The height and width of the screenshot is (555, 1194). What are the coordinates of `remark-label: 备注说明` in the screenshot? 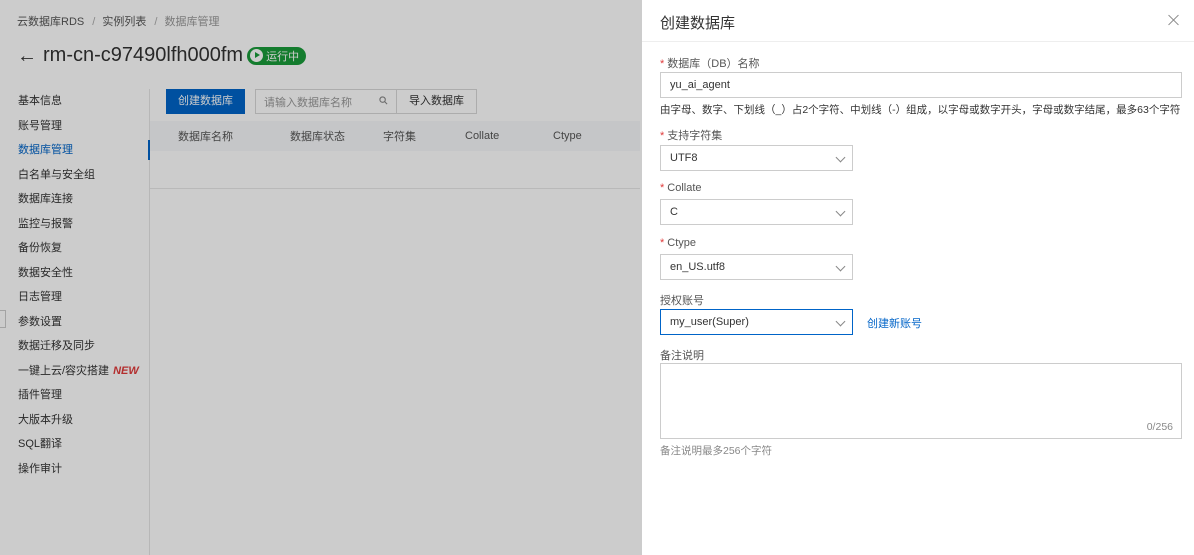 It's located at (682, 356).